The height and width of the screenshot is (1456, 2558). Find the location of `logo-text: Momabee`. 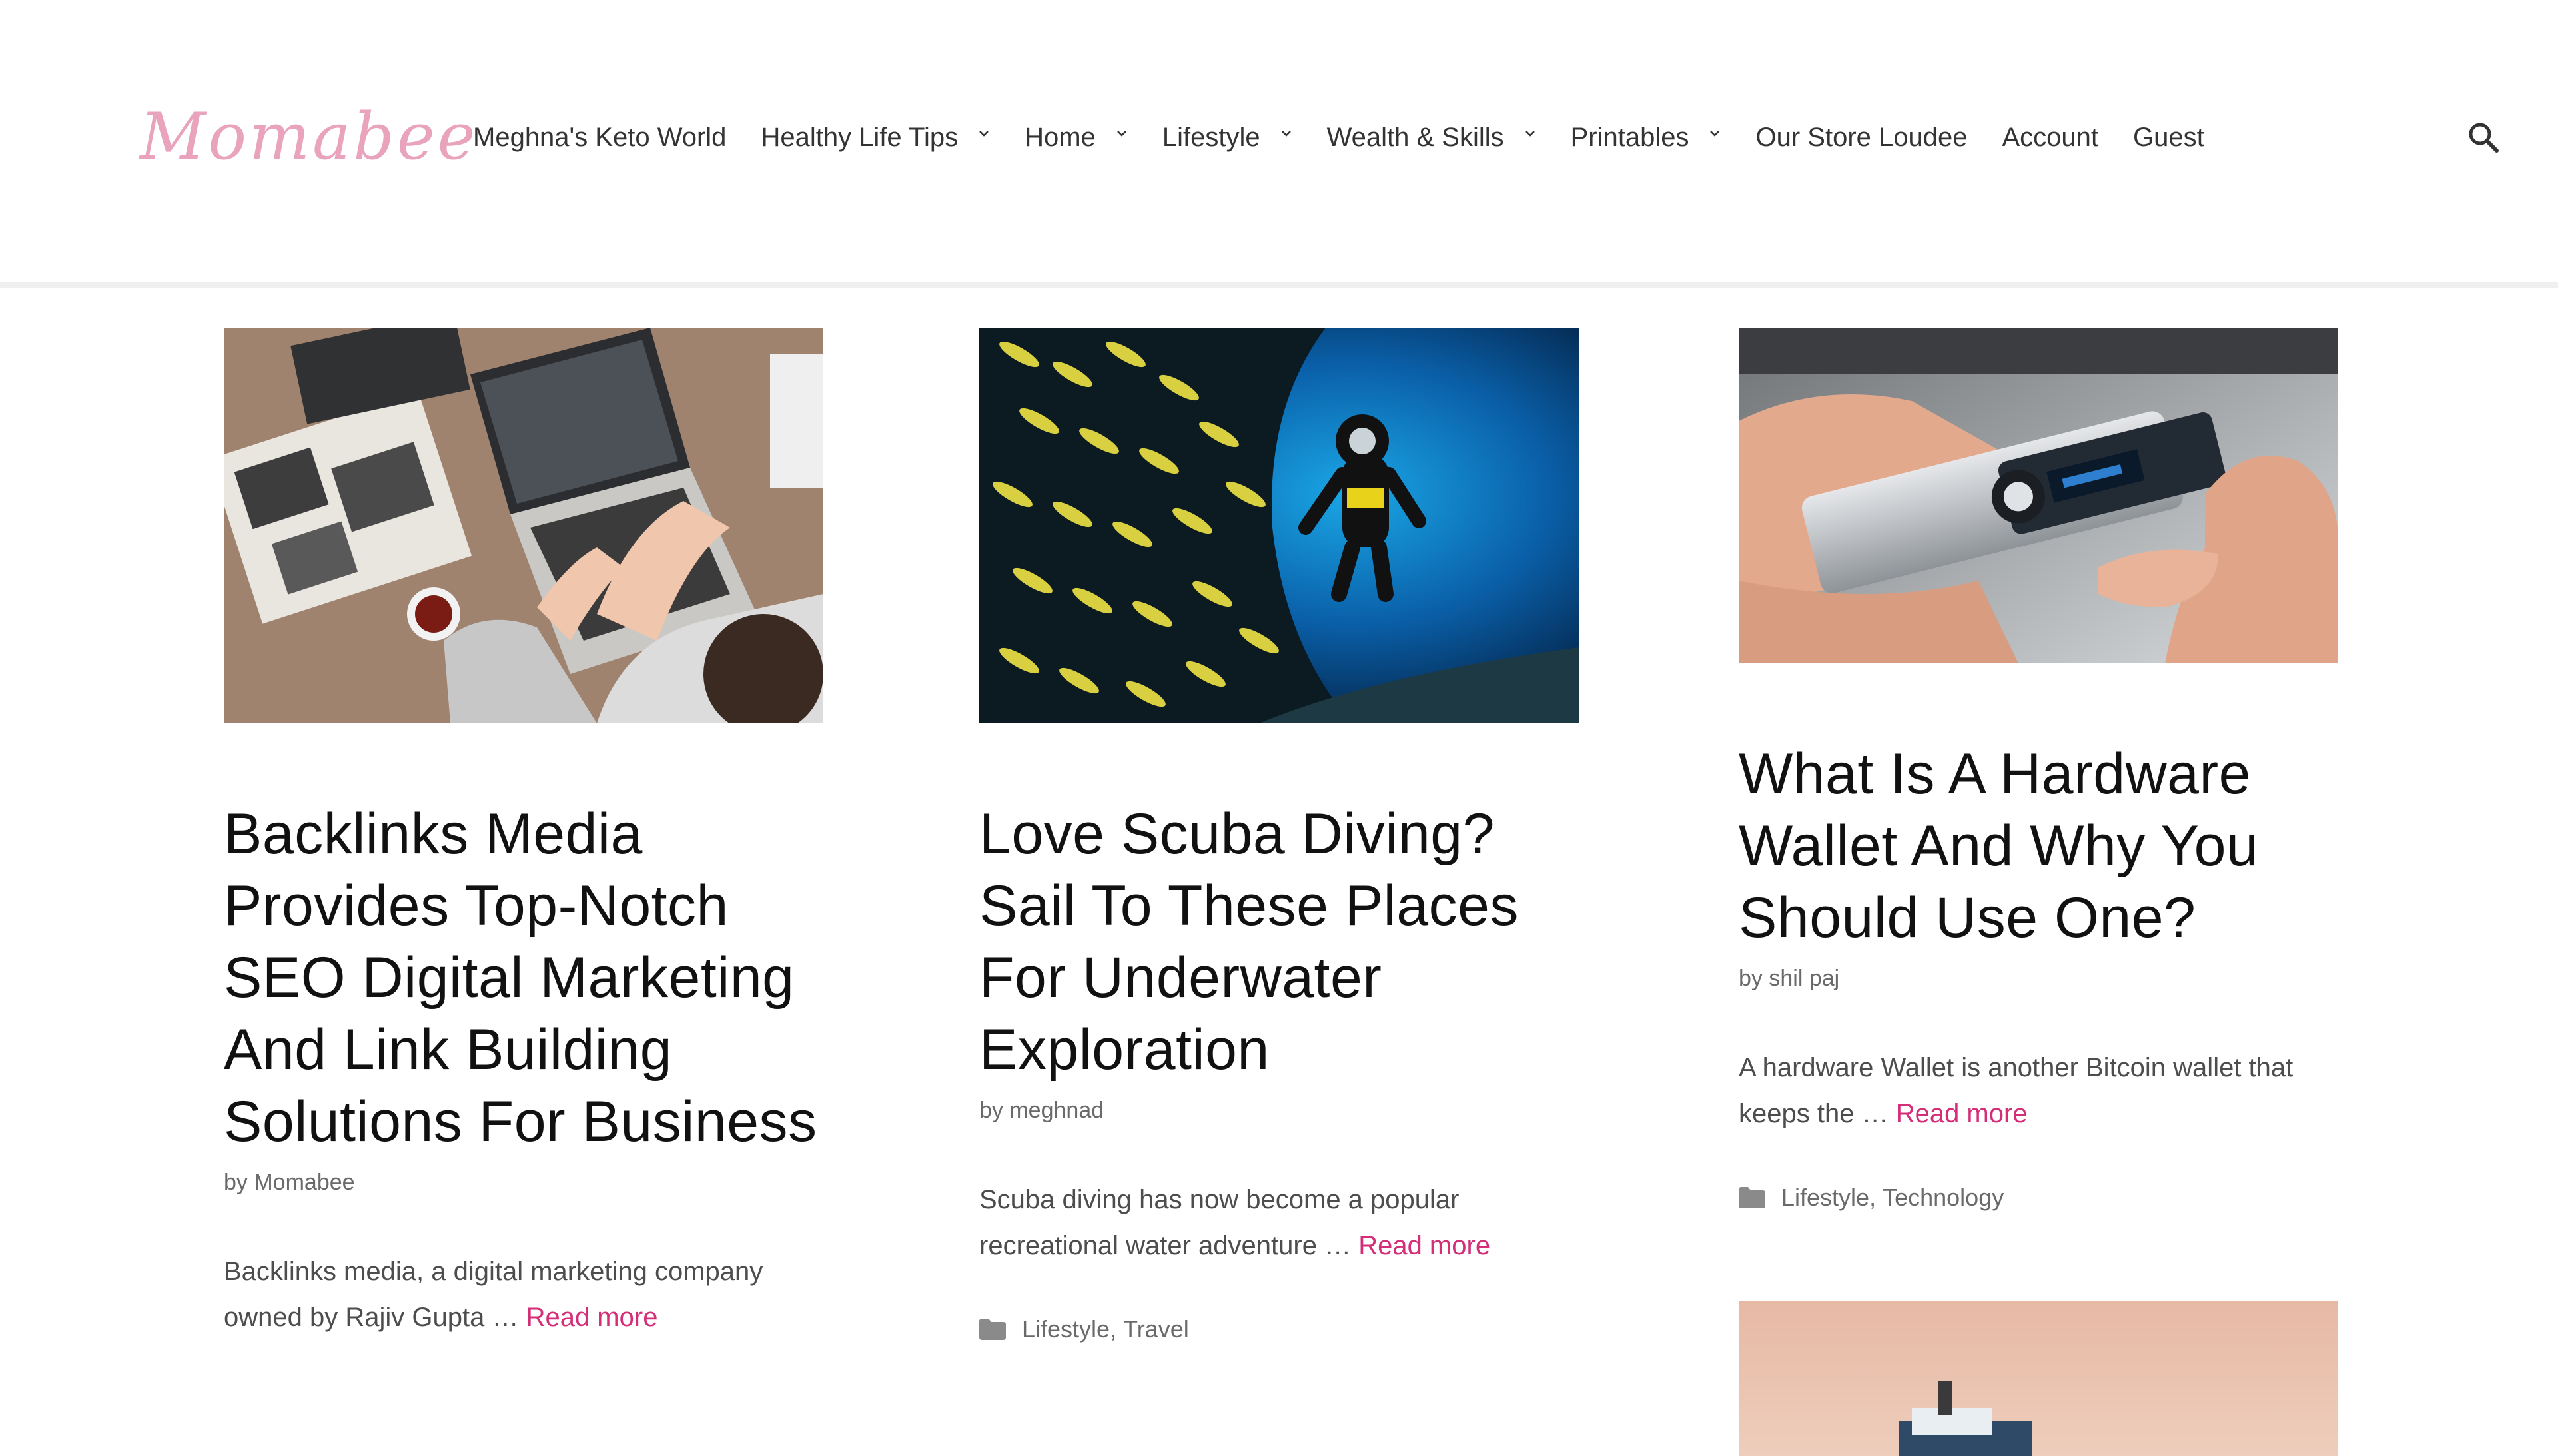

logo-text: Momabee is located at coordinates (309, 136).